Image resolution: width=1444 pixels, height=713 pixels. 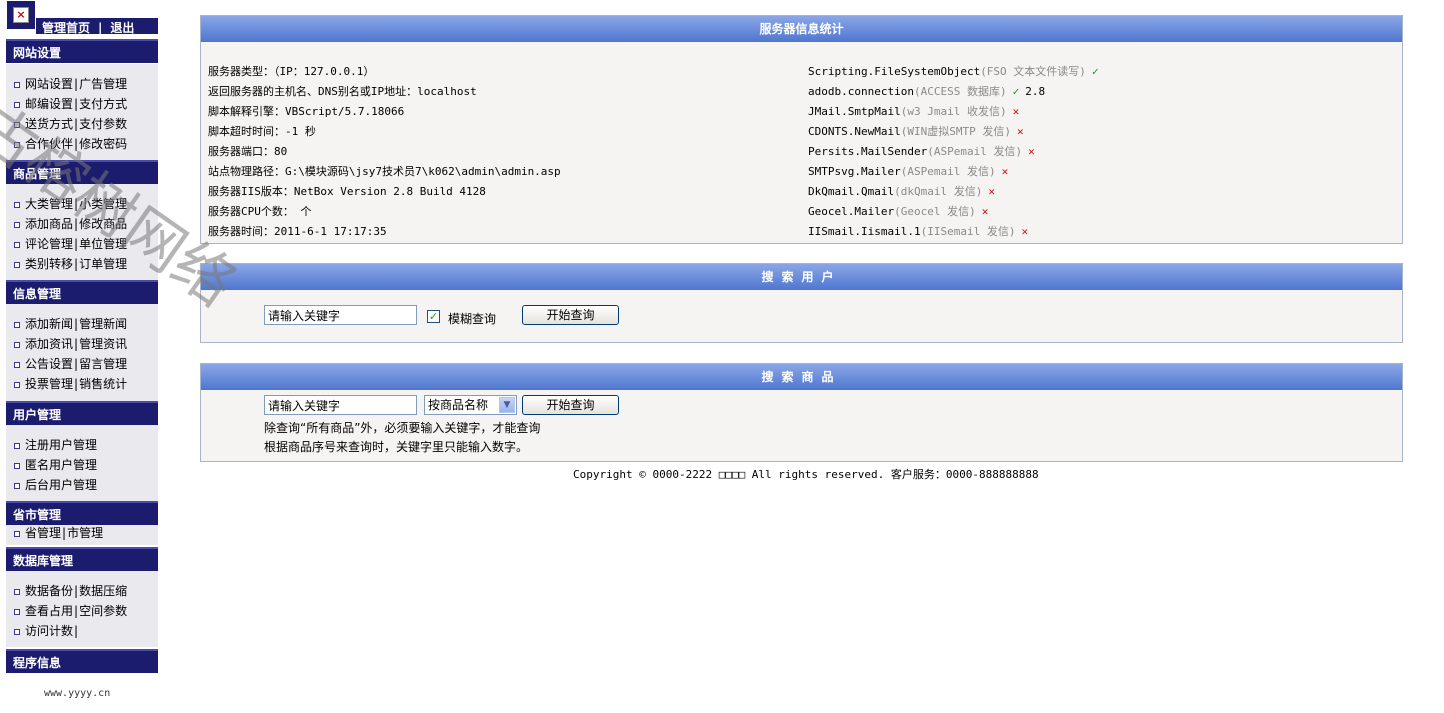 I want to click on sidebar-link: 管理资讯, so click(x=103, y=344).